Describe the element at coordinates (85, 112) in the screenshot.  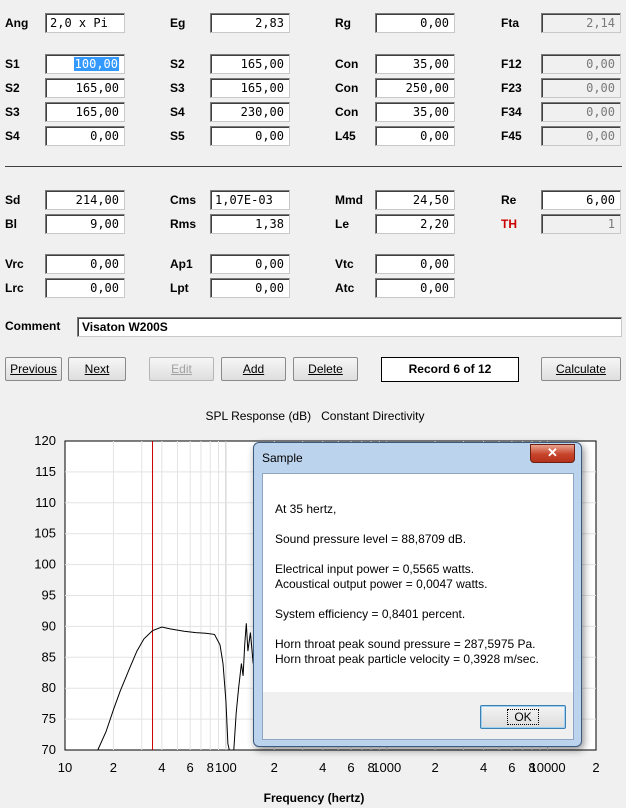
I see `param-field-3-0: 165,00` at that location.